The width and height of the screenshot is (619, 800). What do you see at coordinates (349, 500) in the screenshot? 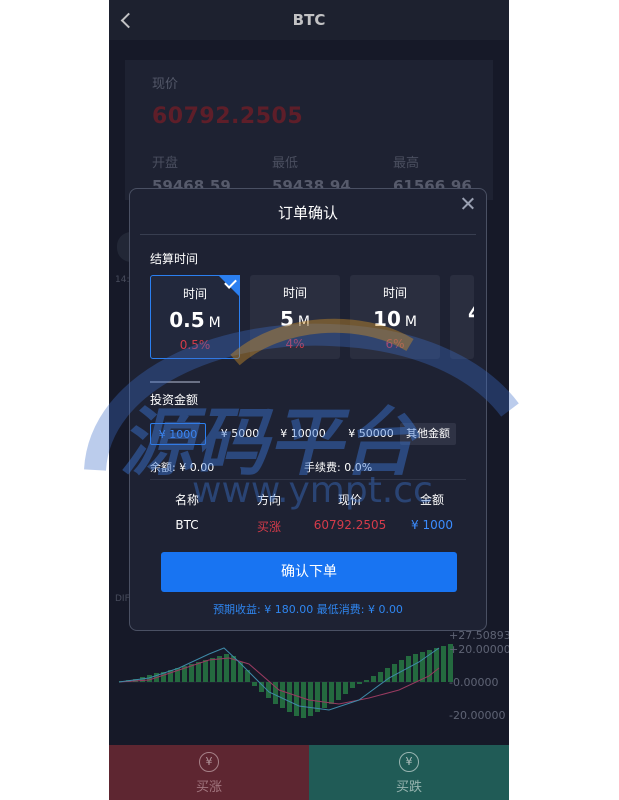
I see `table-header: 现价` at bounding box center [349, 500].